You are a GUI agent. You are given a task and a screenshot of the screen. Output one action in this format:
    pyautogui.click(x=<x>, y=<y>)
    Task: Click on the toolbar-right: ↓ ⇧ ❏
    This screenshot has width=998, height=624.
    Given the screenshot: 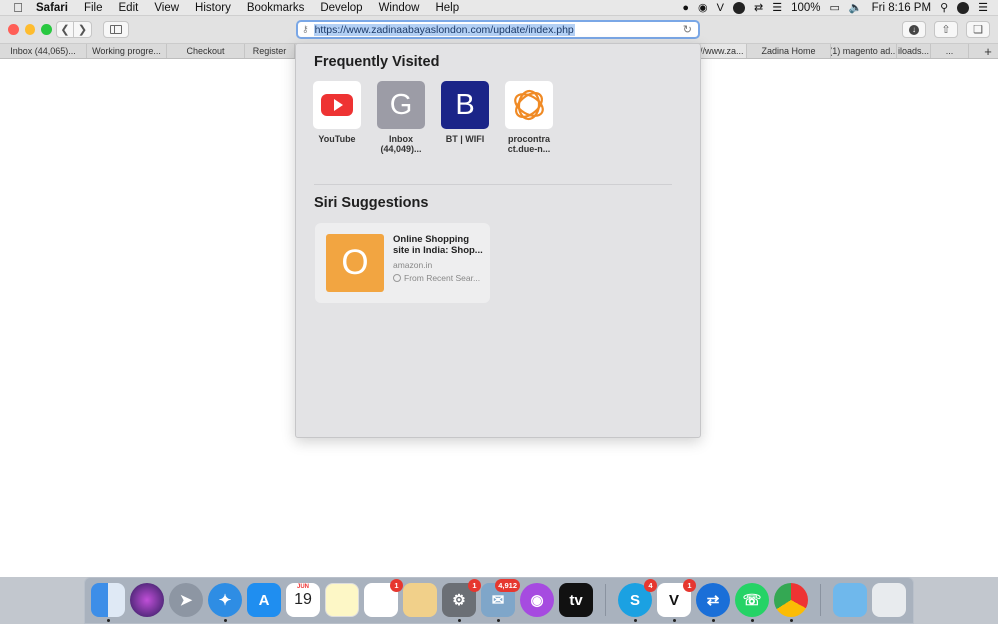 What is the action you would take?
    pyautogui.click(x=946, y=29)
    